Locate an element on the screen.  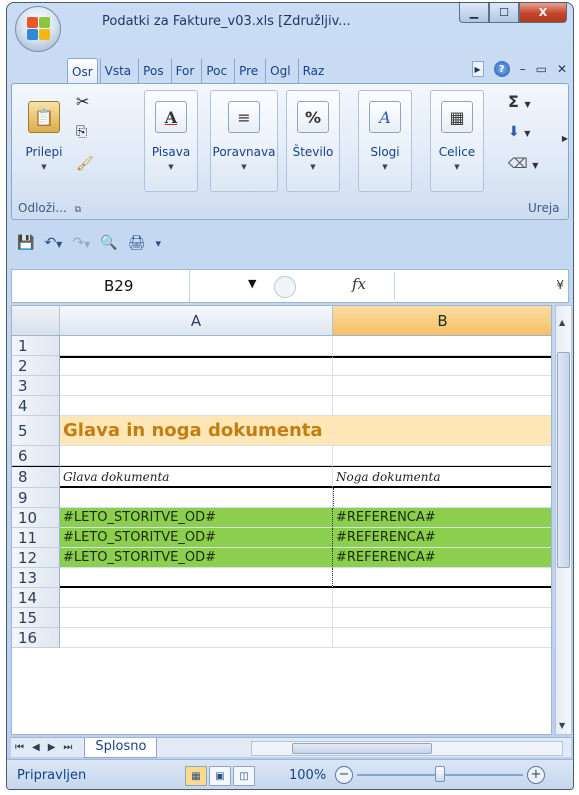
help-icon: ? is located at coordinates (501, 69).